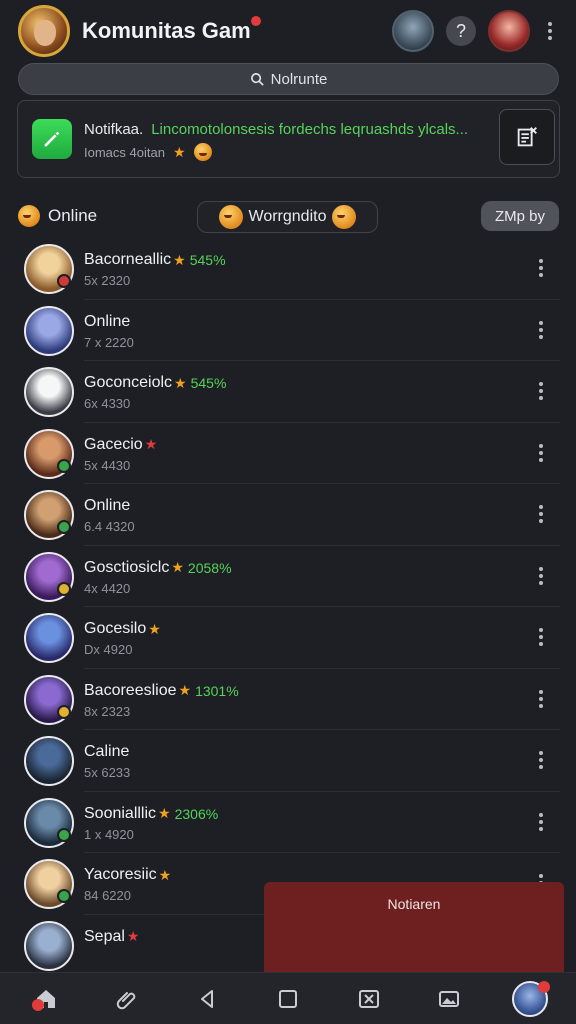 This screenshot has width=576, height=1024. I want to click on back-triangle-icon, so click(207, 999).